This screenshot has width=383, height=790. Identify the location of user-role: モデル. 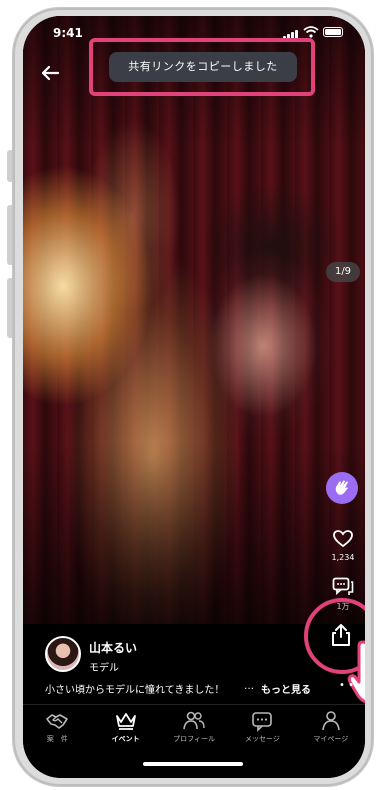
(104, 668).